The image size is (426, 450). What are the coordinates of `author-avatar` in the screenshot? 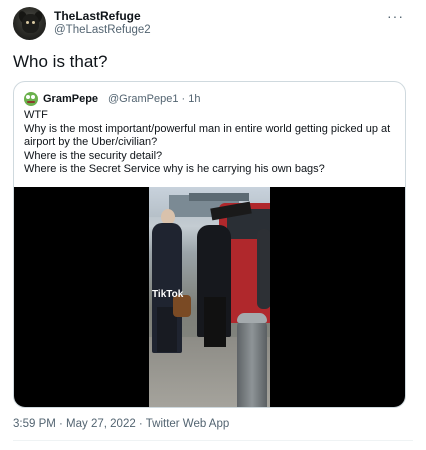 It's located at (29, 23).